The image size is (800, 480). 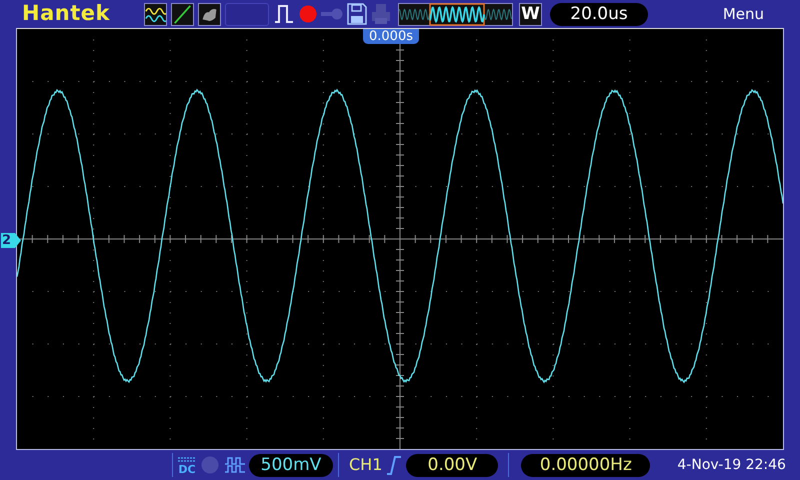 I want to click on brand-logo: Hantek, so click(x=66, y=14).